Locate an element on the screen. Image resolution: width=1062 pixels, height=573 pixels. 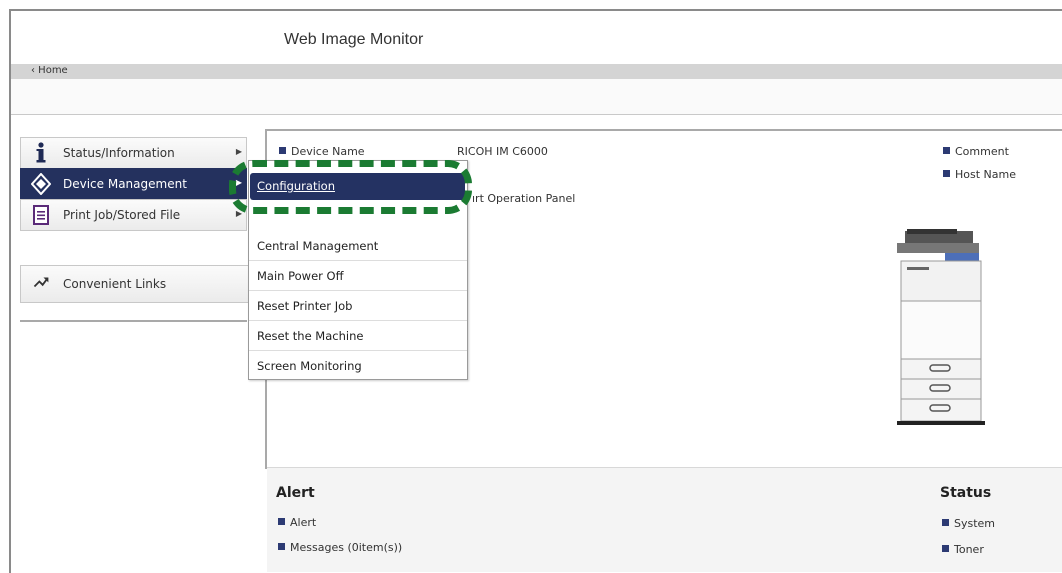
host-name-row: Host Name is located at coordinates (979, 174).